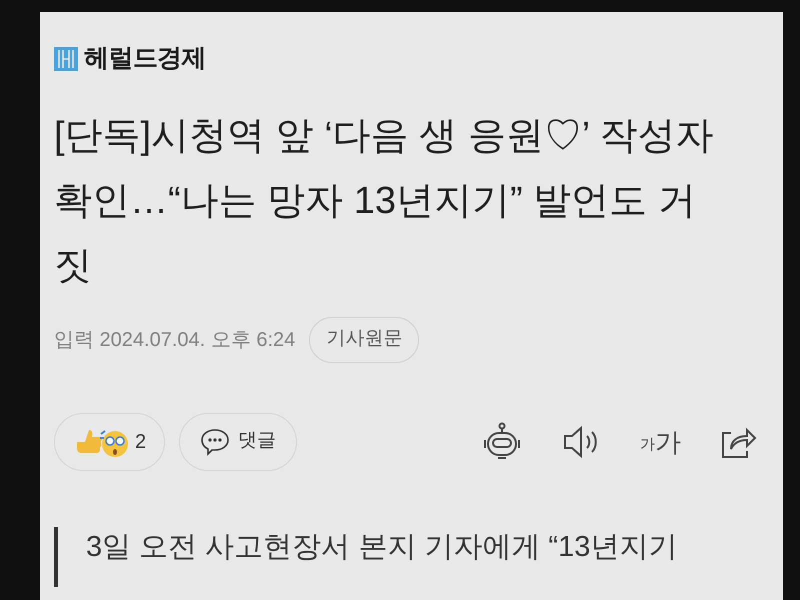 This screenshot has height=600, width=800. Describe the element at coordinates (110, 441) in the screenshot. I see `reaction-button: 2` at that location.